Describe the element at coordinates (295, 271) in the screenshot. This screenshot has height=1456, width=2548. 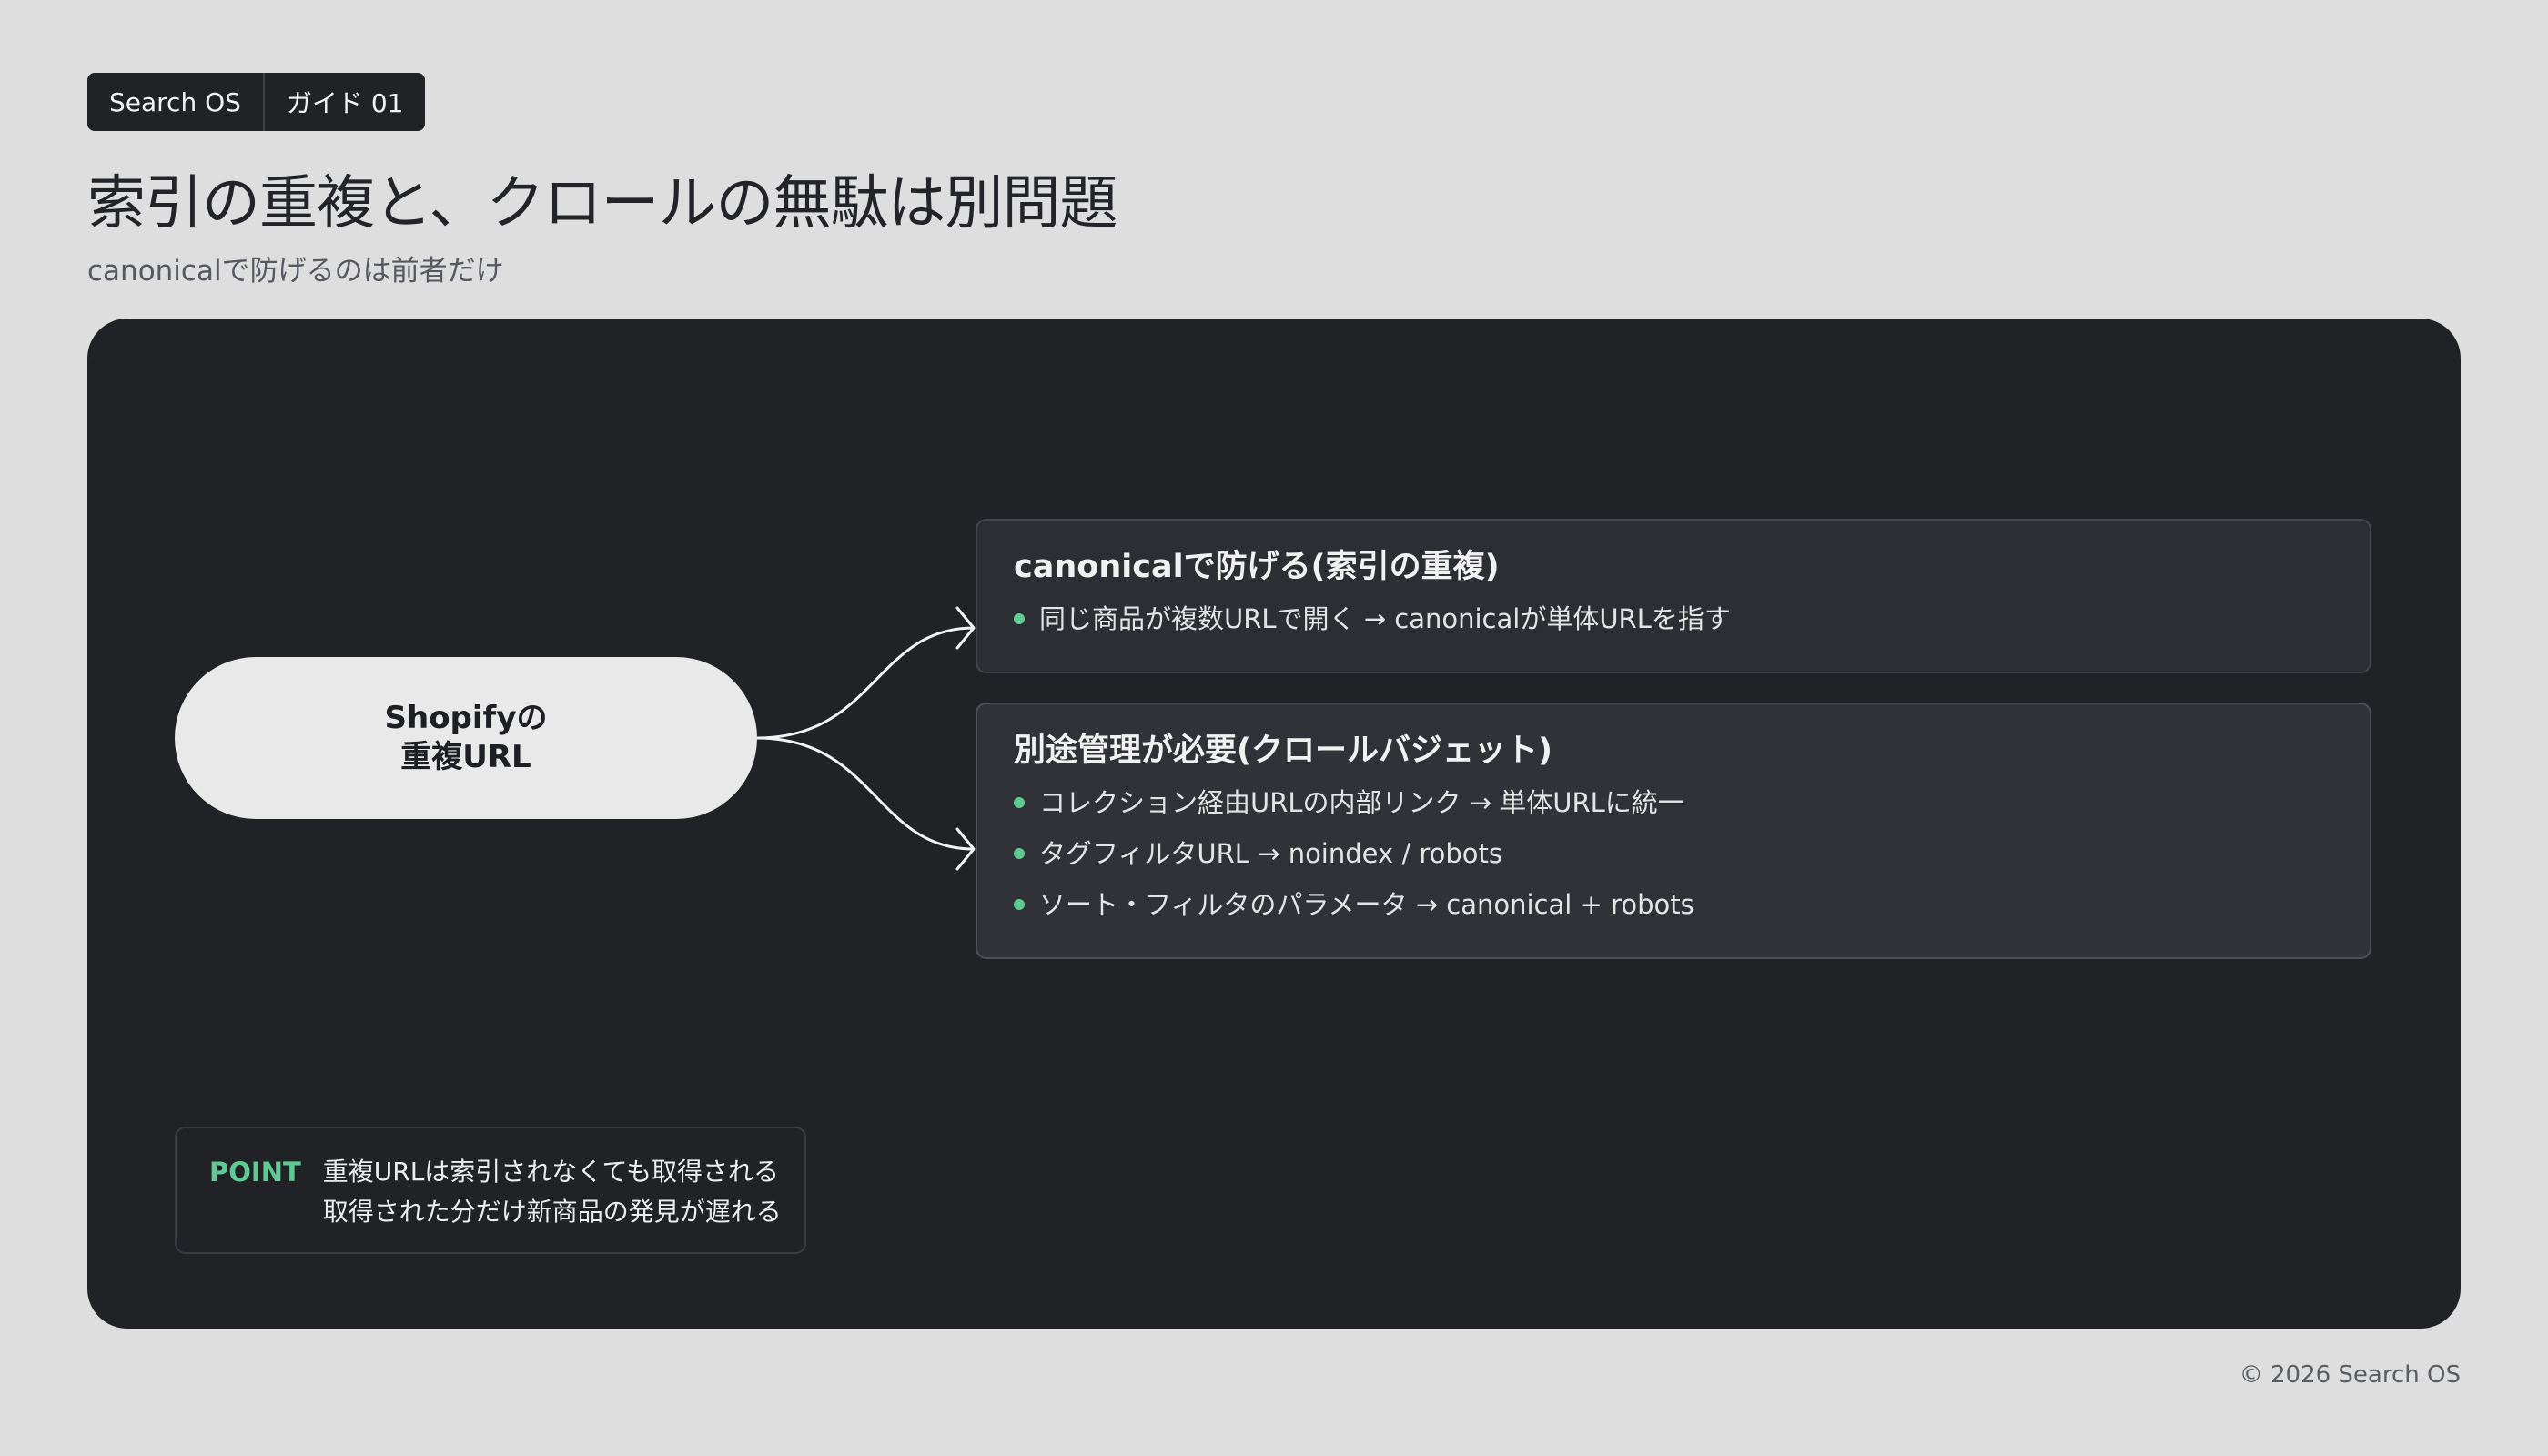
I see `page-subtitle: canonicalで防げるのは前者だけ` at that location.